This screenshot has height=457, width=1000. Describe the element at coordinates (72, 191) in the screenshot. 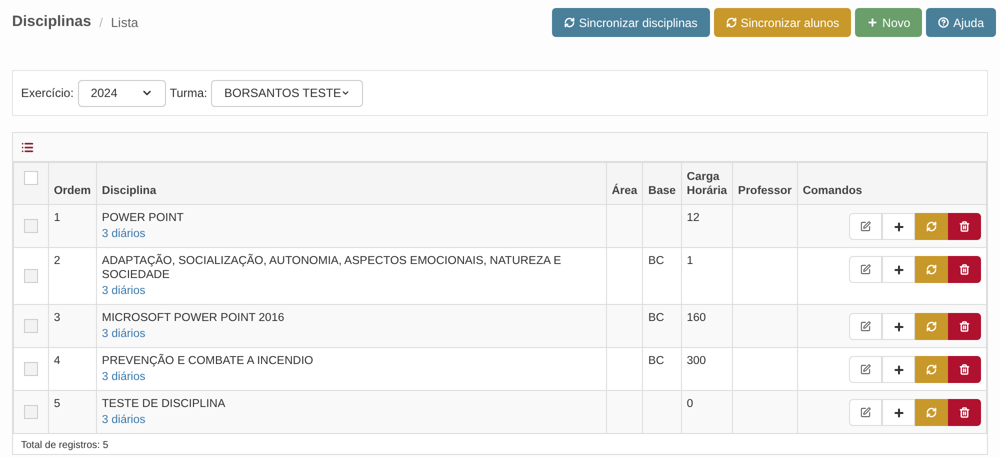

I see `column-header: Ordem` at that location.